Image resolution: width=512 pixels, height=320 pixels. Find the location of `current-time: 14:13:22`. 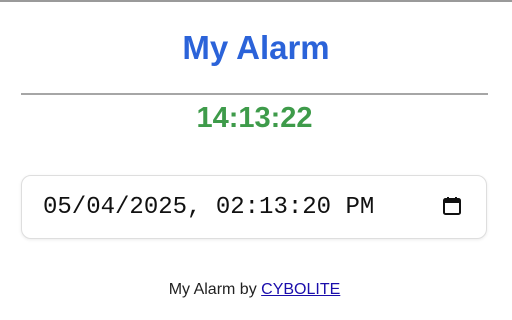

current-time: 14:13:22 is located at coordinates (254, 118).